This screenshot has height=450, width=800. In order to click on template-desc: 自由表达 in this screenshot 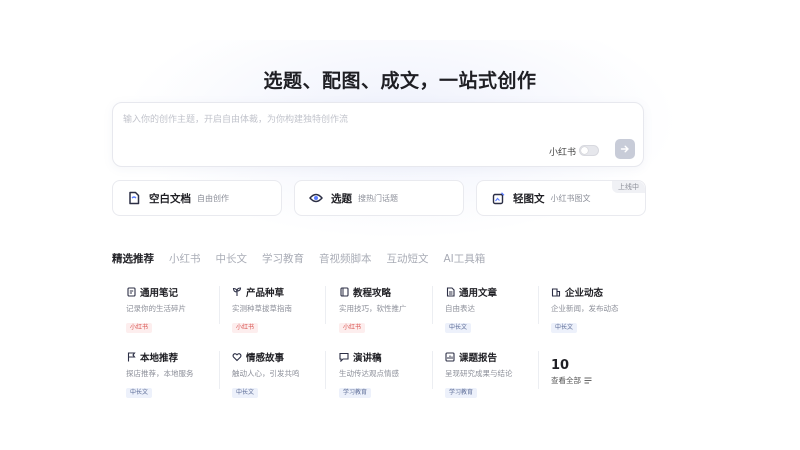, I will do `click(460, 308)`.